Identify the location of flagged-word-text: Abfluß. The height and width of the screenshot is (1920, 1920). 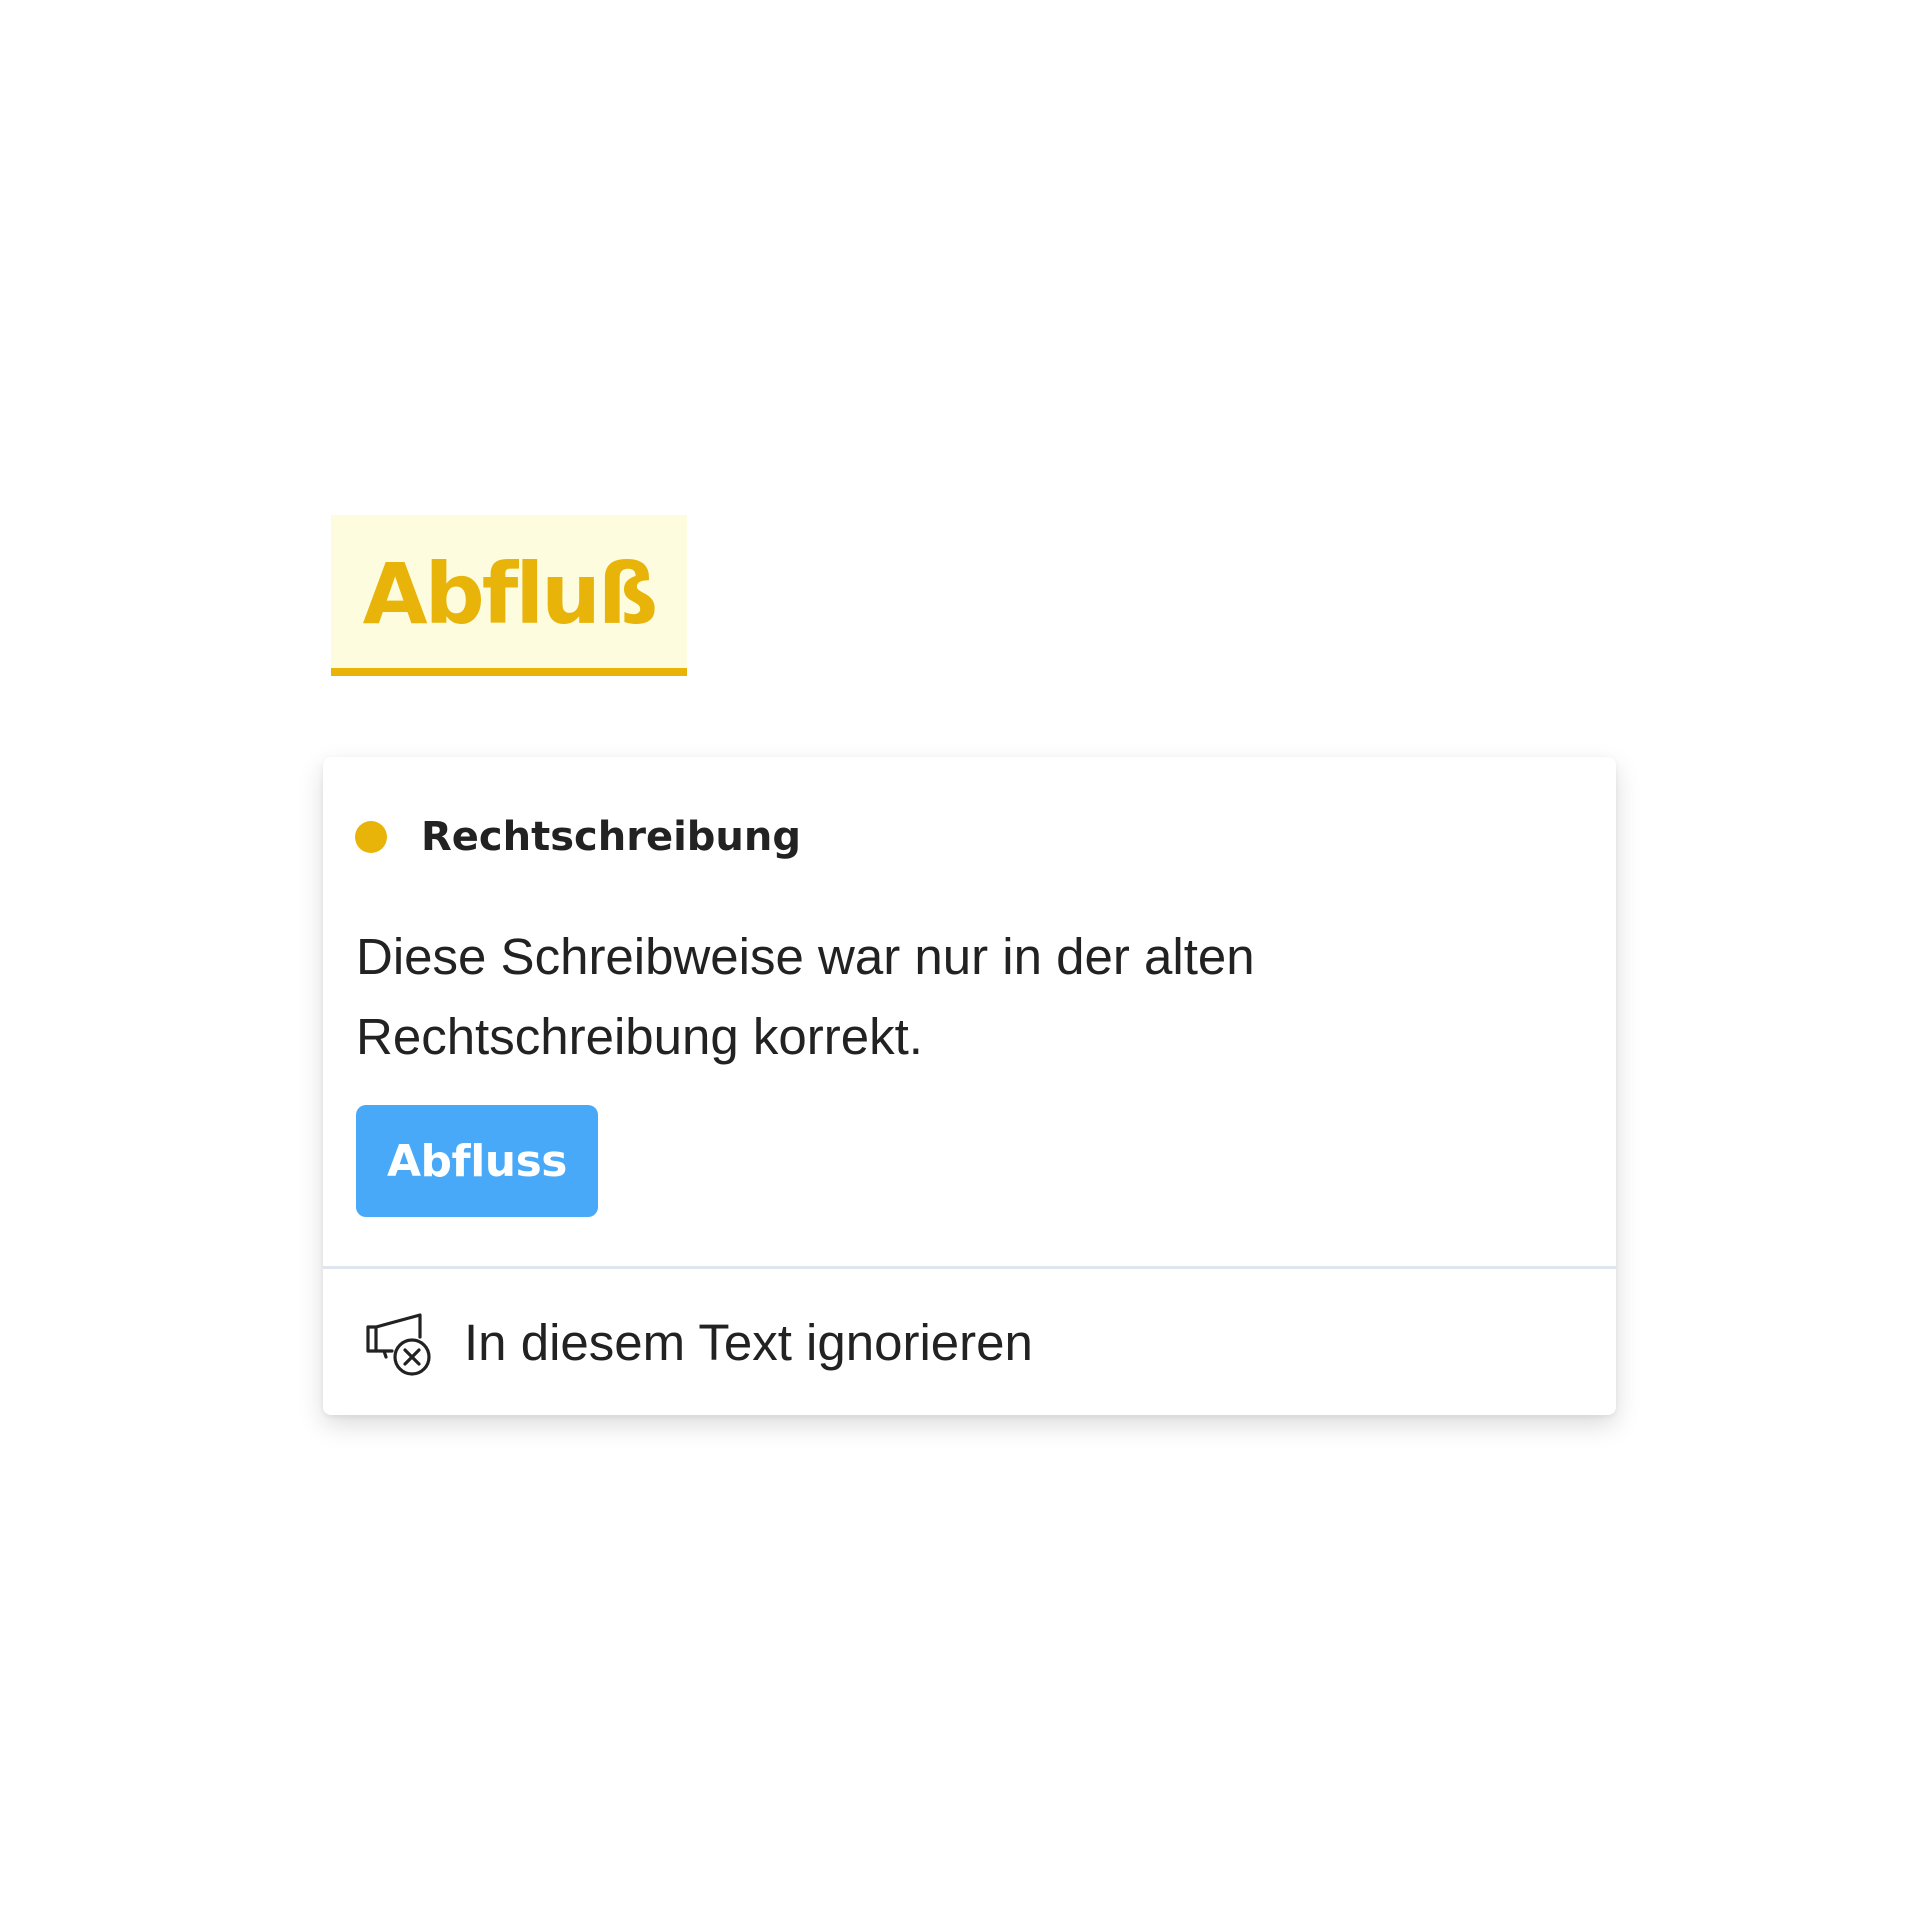
(510, 593).